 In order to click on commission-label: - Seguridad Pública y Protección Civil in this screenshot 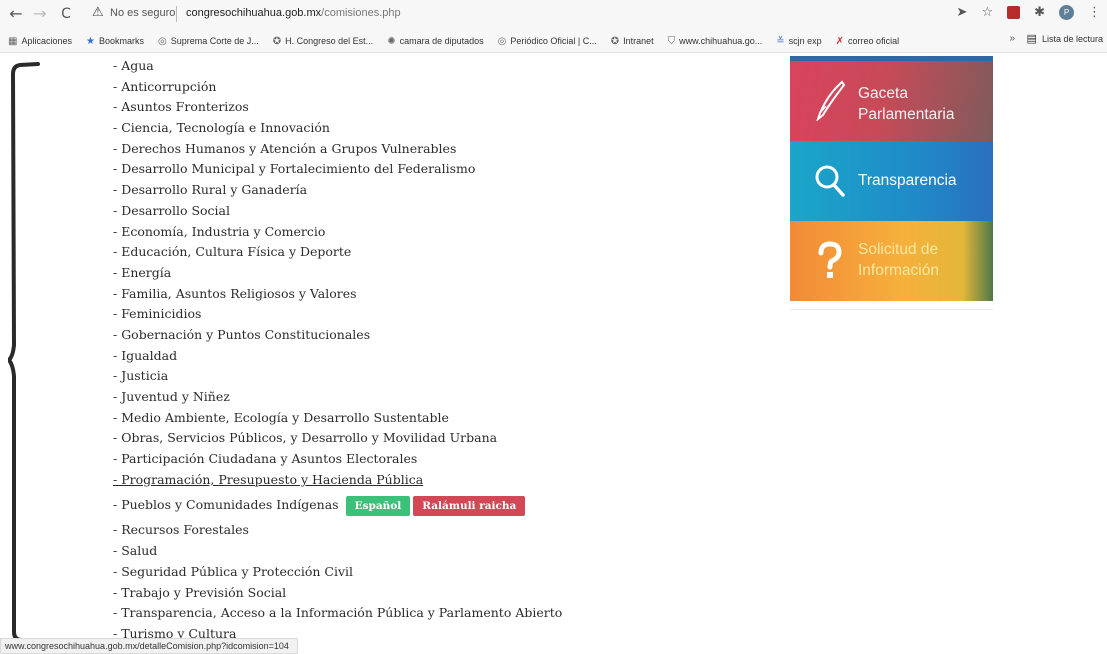, I will do `click(233, 571)`.